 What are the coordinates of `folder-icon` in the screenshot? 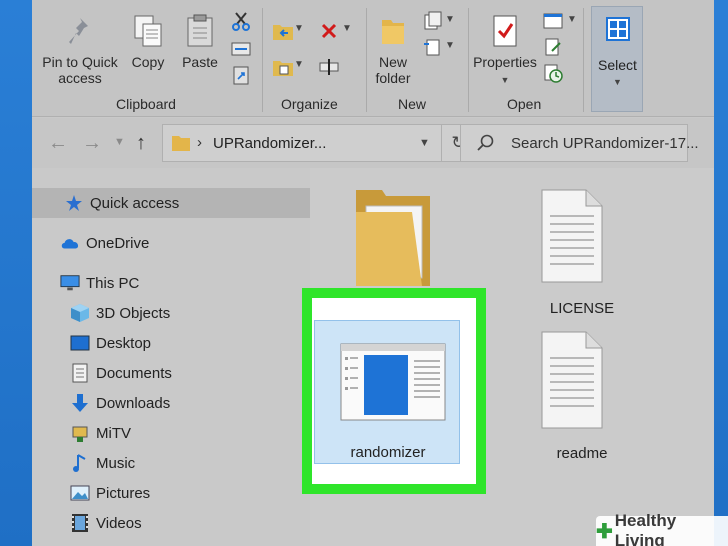 It's located at (393, 31).